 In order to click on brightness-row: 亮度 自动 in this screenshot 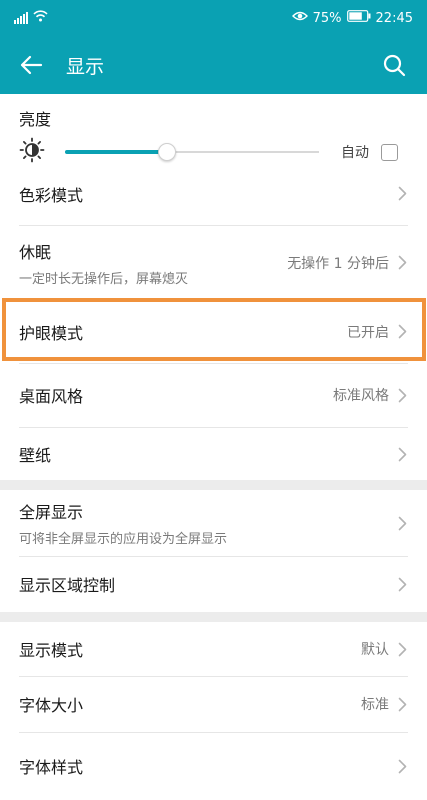, I will do `click(213, 128)`.